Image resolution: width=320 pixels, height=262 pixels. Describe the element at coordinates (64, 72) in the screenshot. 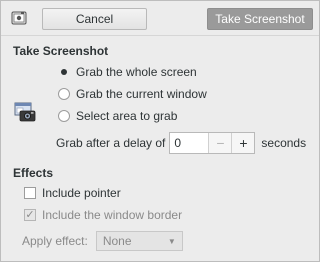

I see `radio-whole-screen` at that location.